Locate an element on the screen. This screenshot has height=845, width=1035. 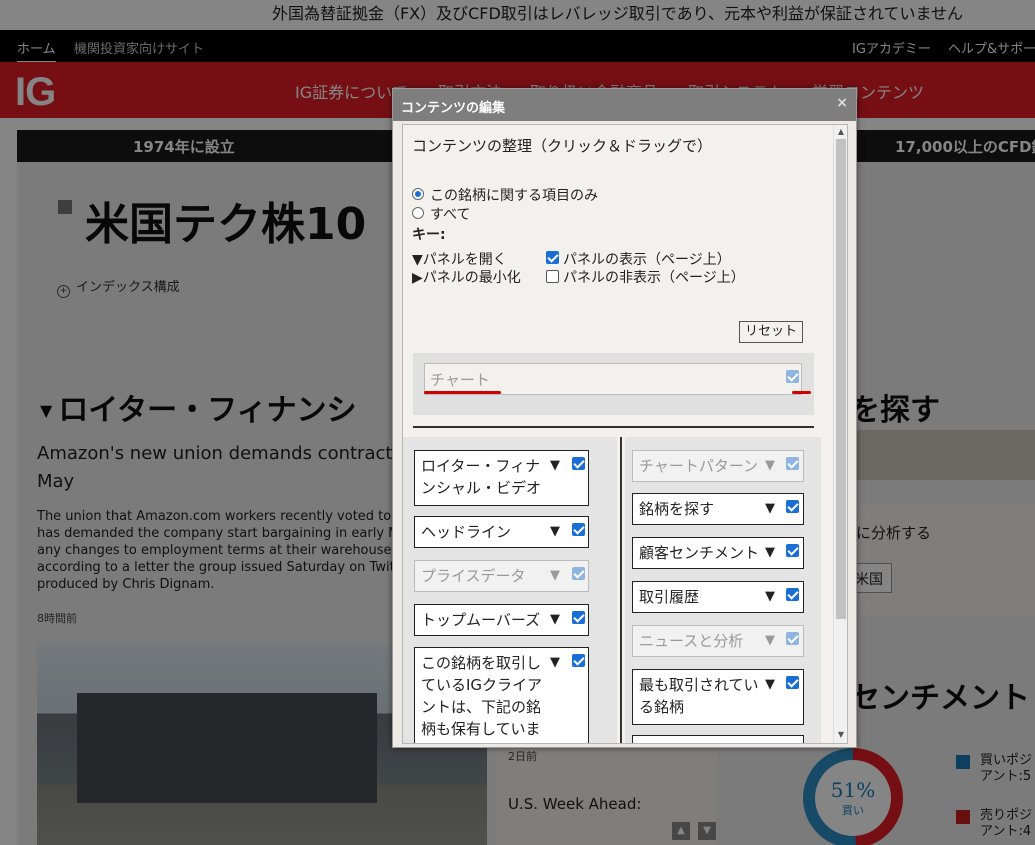
key-show-checkbox is located at coordinates (552, 257).